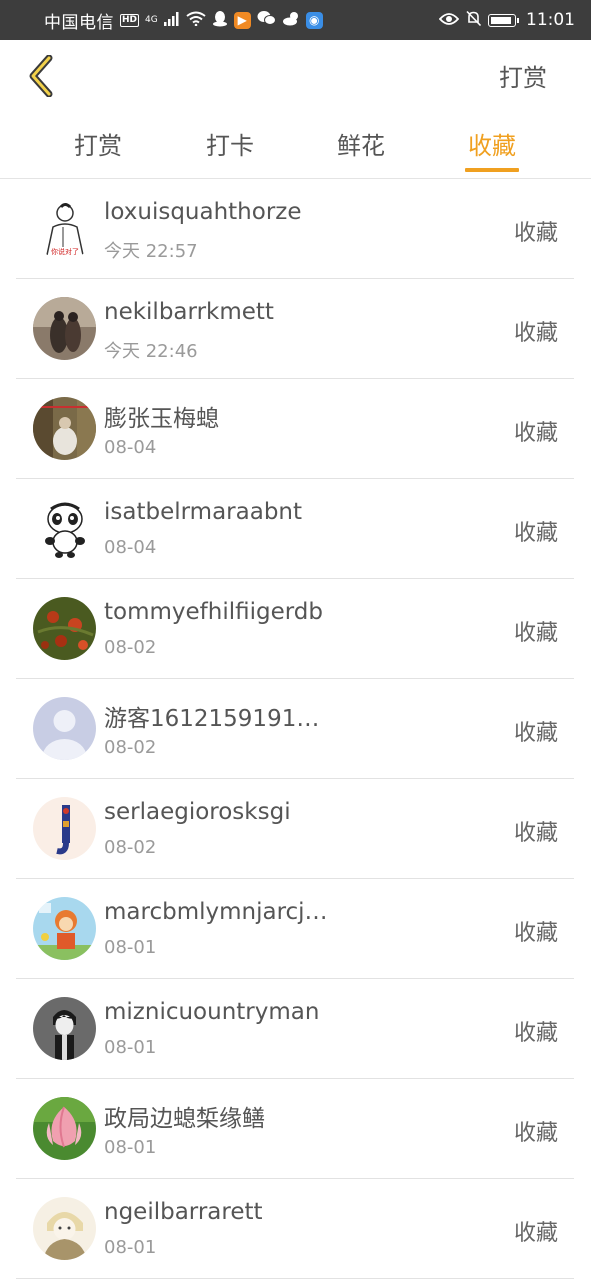 The width and height of the screenshot is (591, 1280). I want to click on user-name: 政局边螅椞缘鳝, so click(184, 1119).